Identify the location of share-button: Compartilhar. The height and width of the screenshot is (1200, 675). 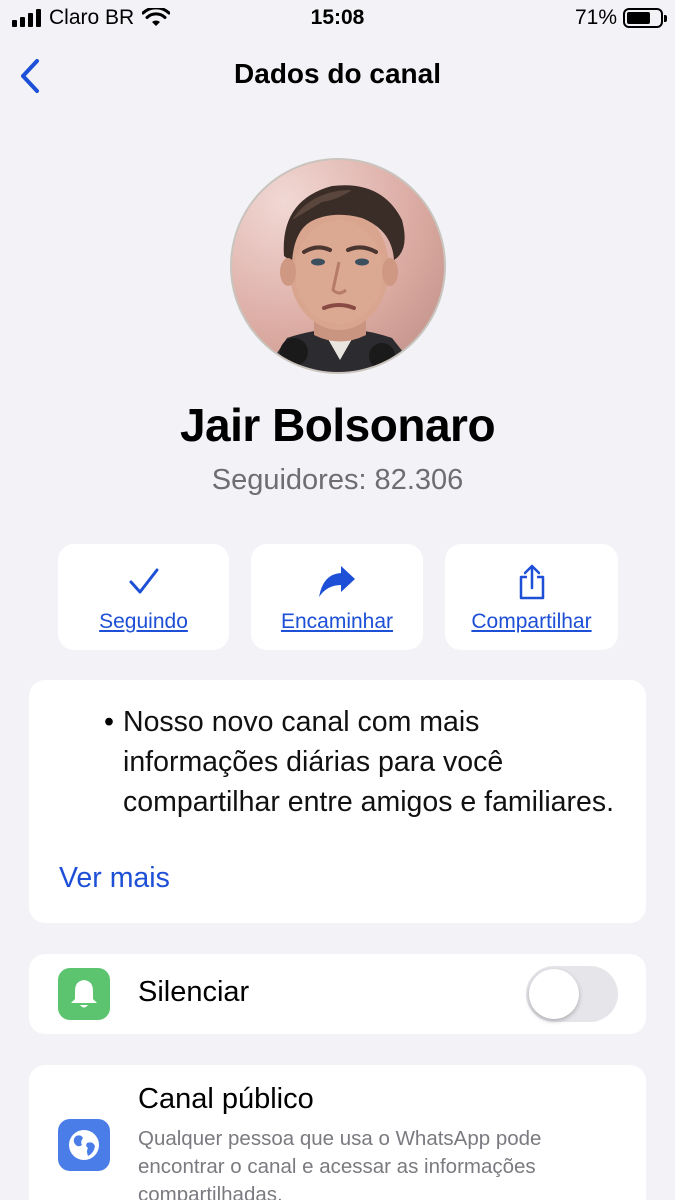
(531, 597).